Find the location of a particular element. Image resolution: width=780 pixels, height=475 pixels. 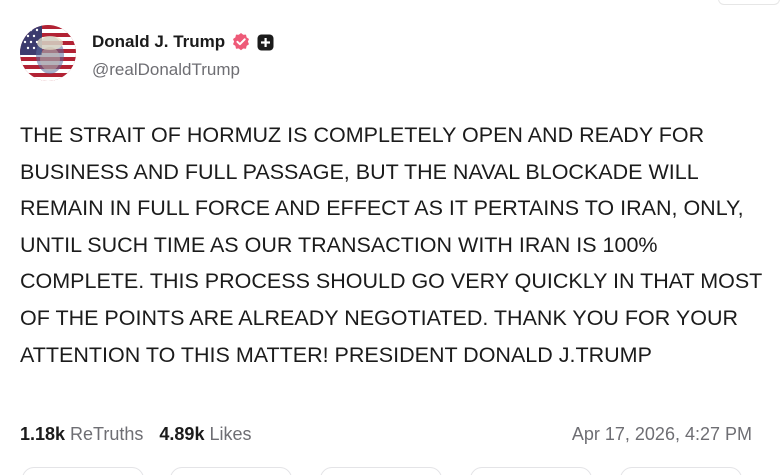

author-display-name: Donald J. Trump is located at coordinates (158, 42).